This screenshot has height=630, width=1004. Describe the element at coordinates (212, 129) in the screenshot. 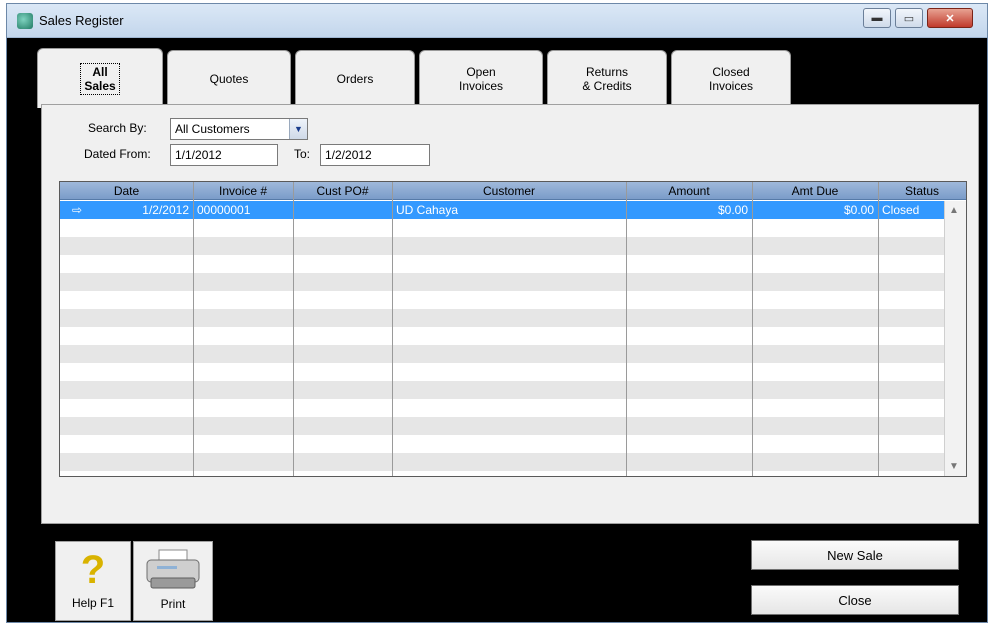

I see `search-by-value: All Customers` at that location.